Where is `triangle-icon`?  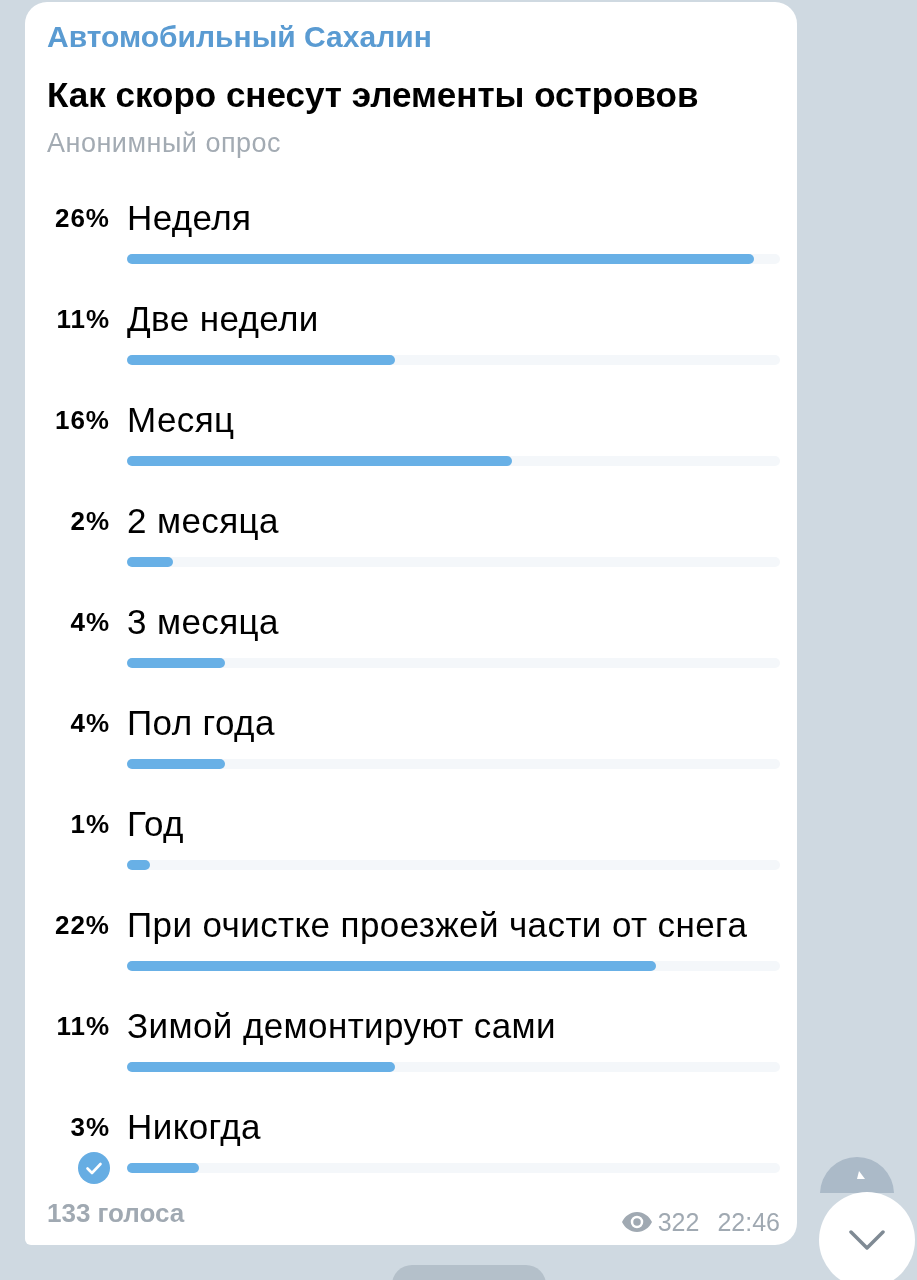 triangle-icon is located at coordinates (861, 1175).